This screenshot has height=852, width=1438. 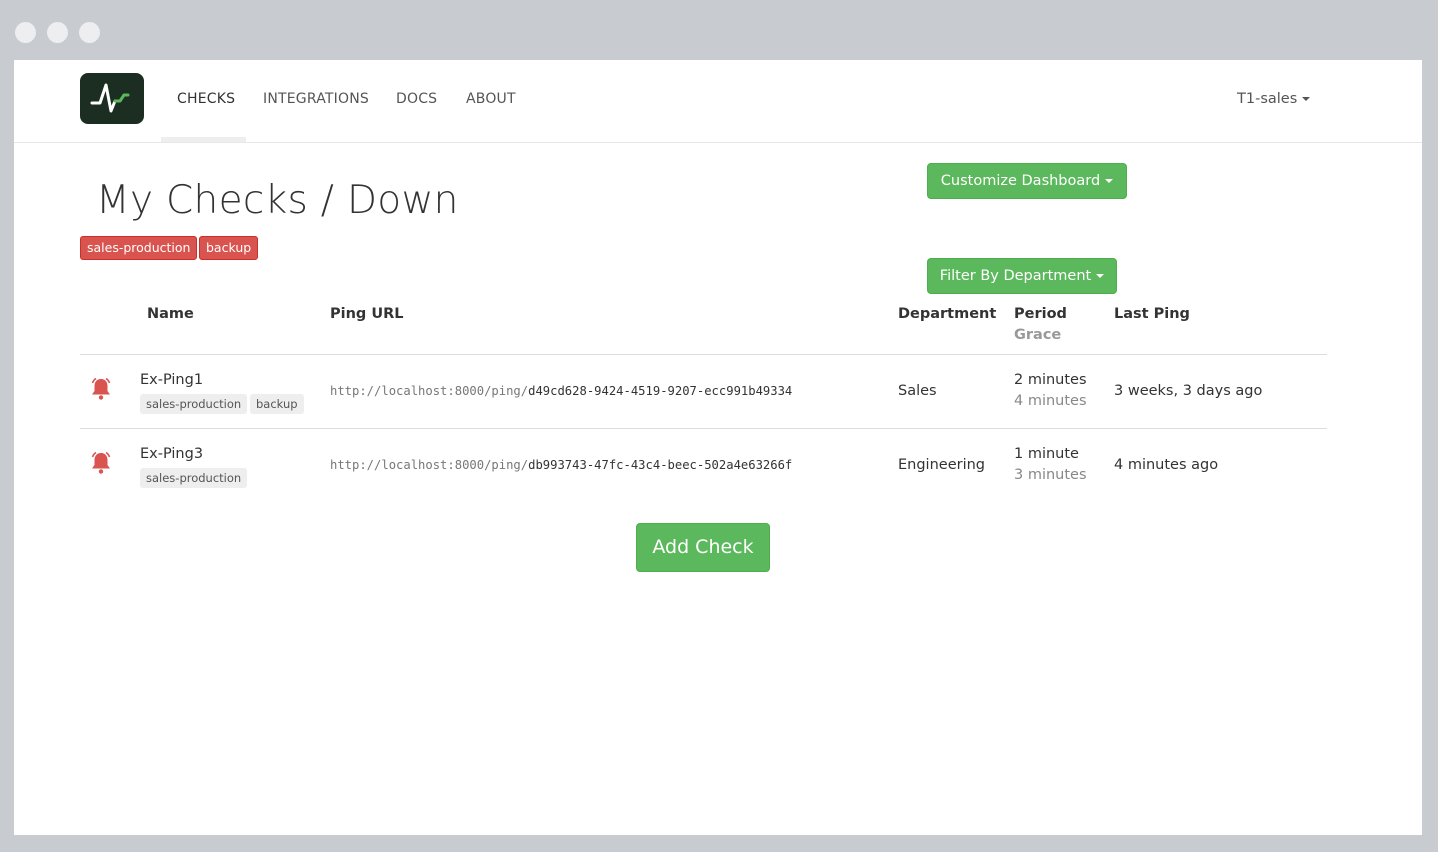 I want to click on column-header-department: Department, so click(x=947, y=314).